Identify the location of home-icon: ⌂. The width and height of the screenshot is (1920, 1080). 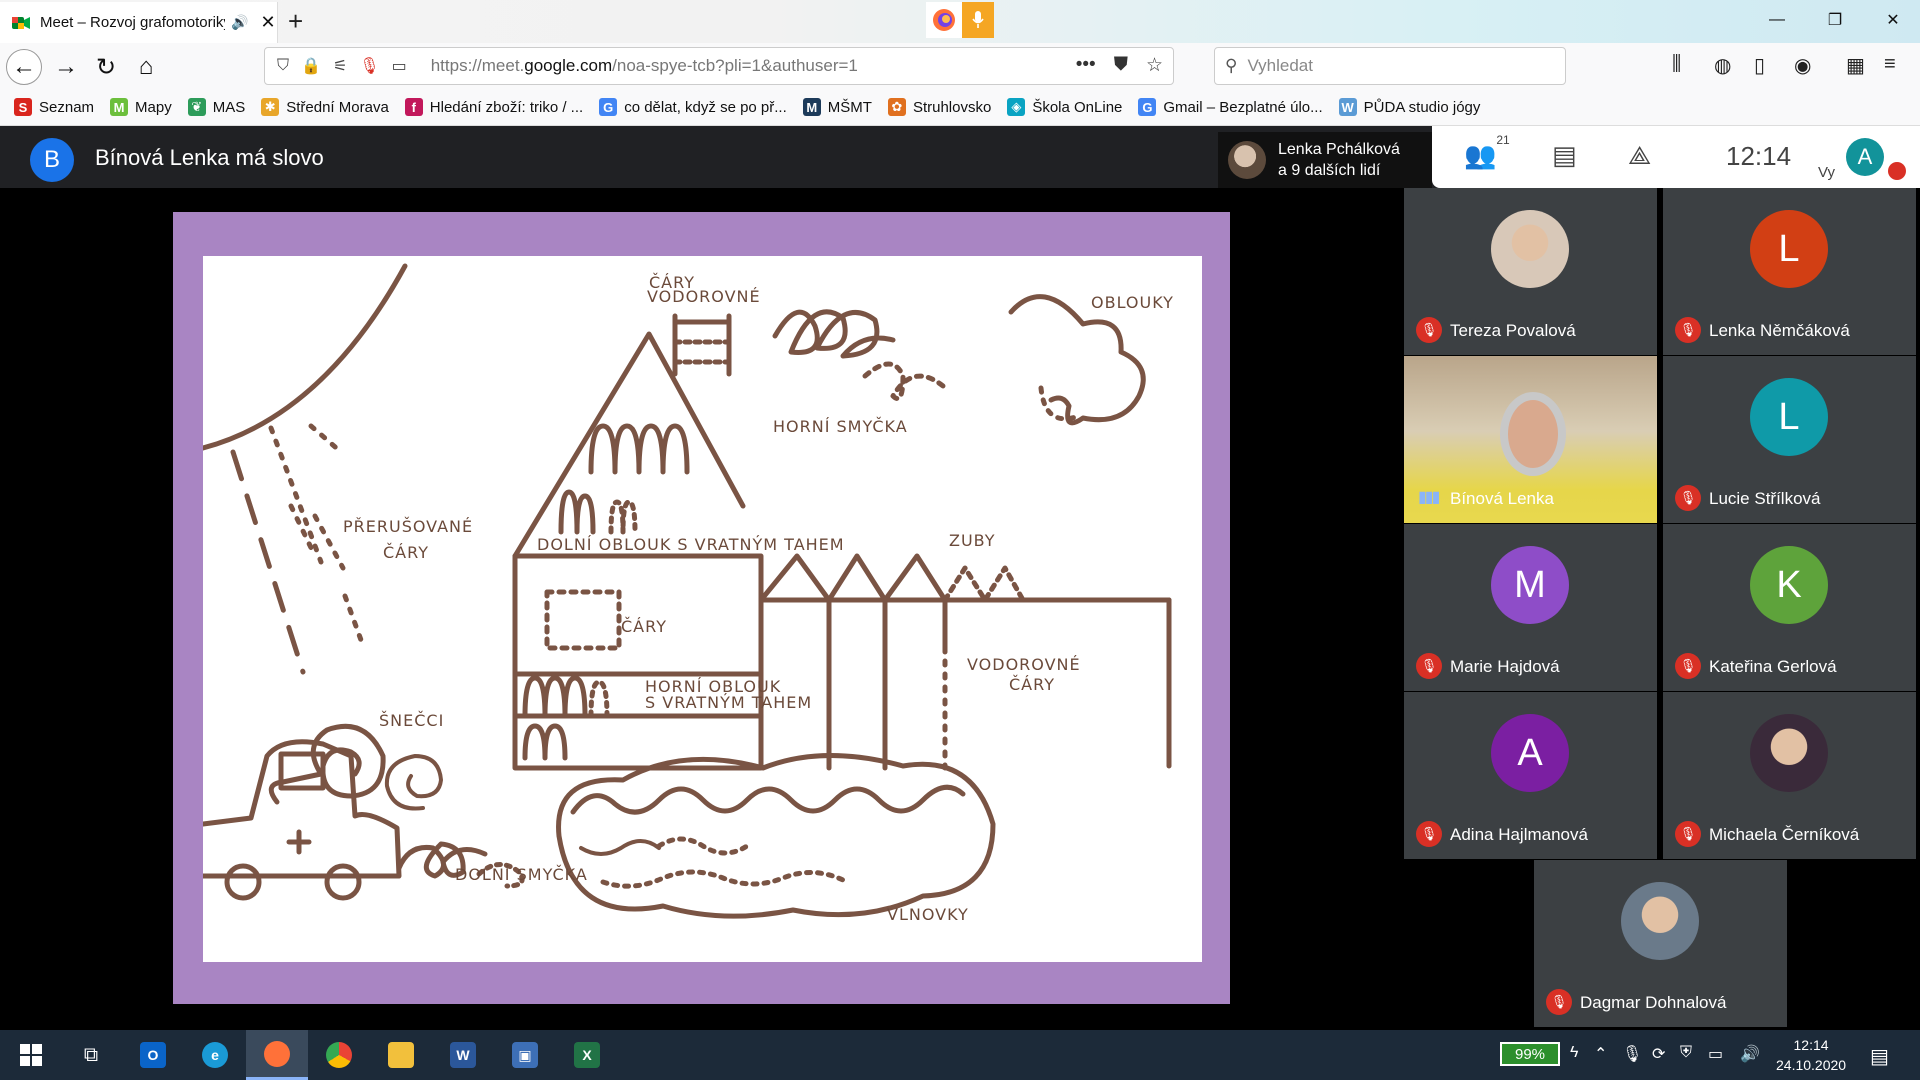
(146, 67).